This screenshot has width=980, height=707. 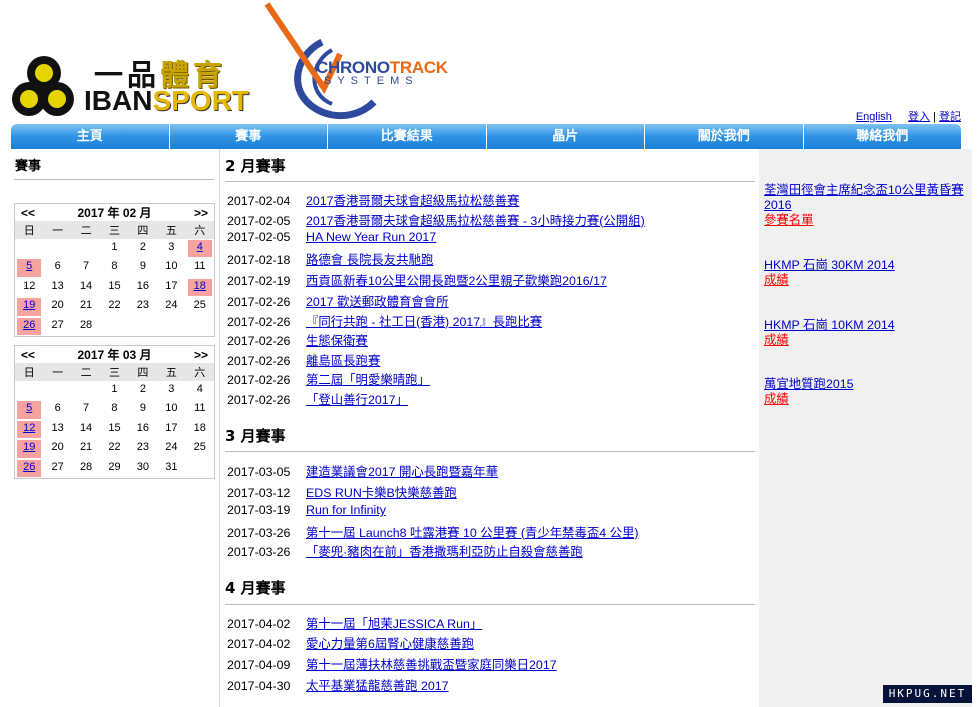 What do you see at coordinates (472, 533) in the screenshot?
I see `event-link: 第十一屆 Launch8 吐露港賽 10 公里賽 (青少年禁毒盃4 公里)` at bounding box center [472, 533].